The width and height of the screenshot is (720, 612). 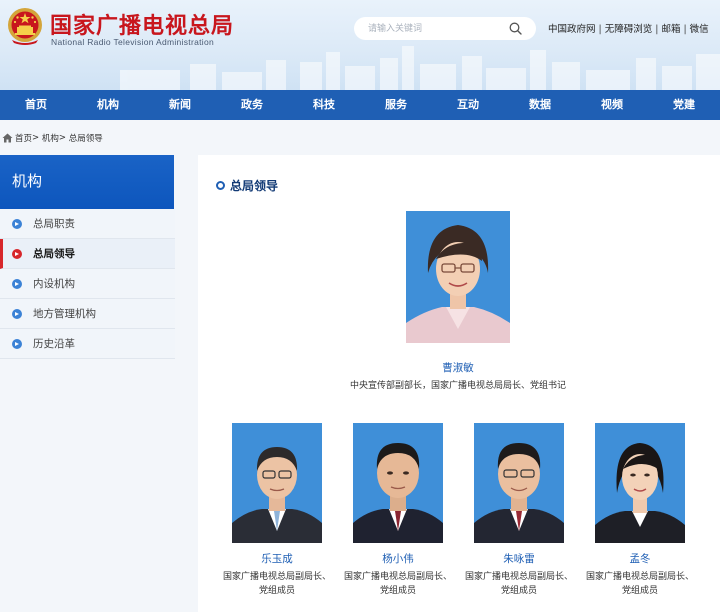 I want to click on breadcrumb-organization: 机构, so click(x=50, y=138).